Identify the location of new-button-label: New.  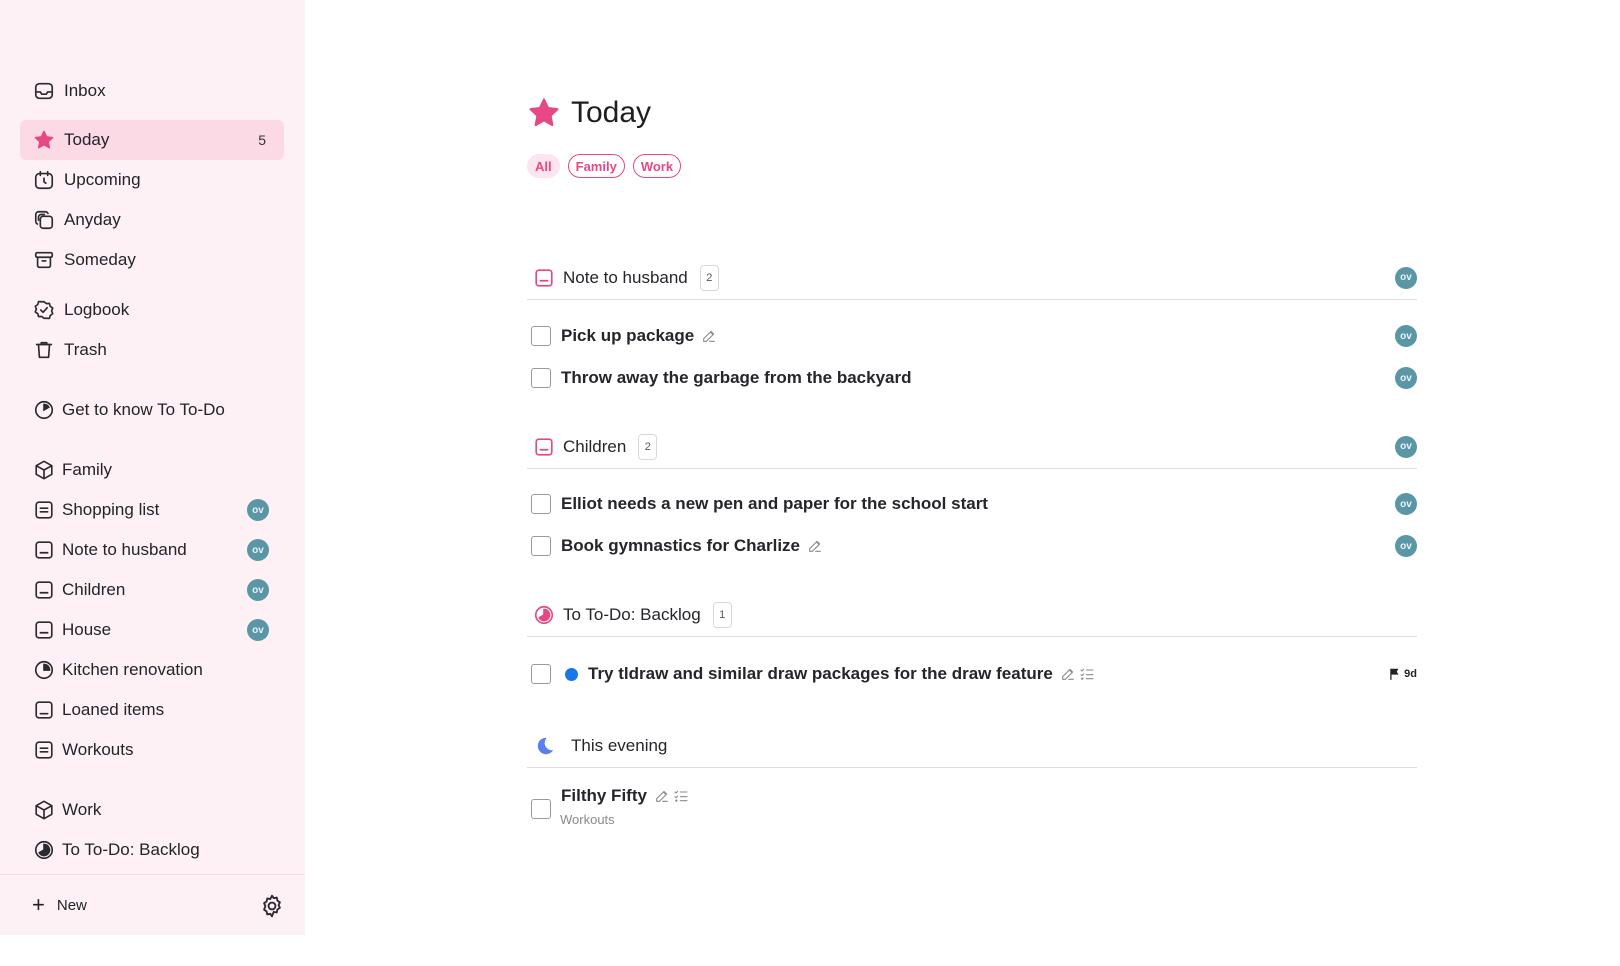
(71, 905).